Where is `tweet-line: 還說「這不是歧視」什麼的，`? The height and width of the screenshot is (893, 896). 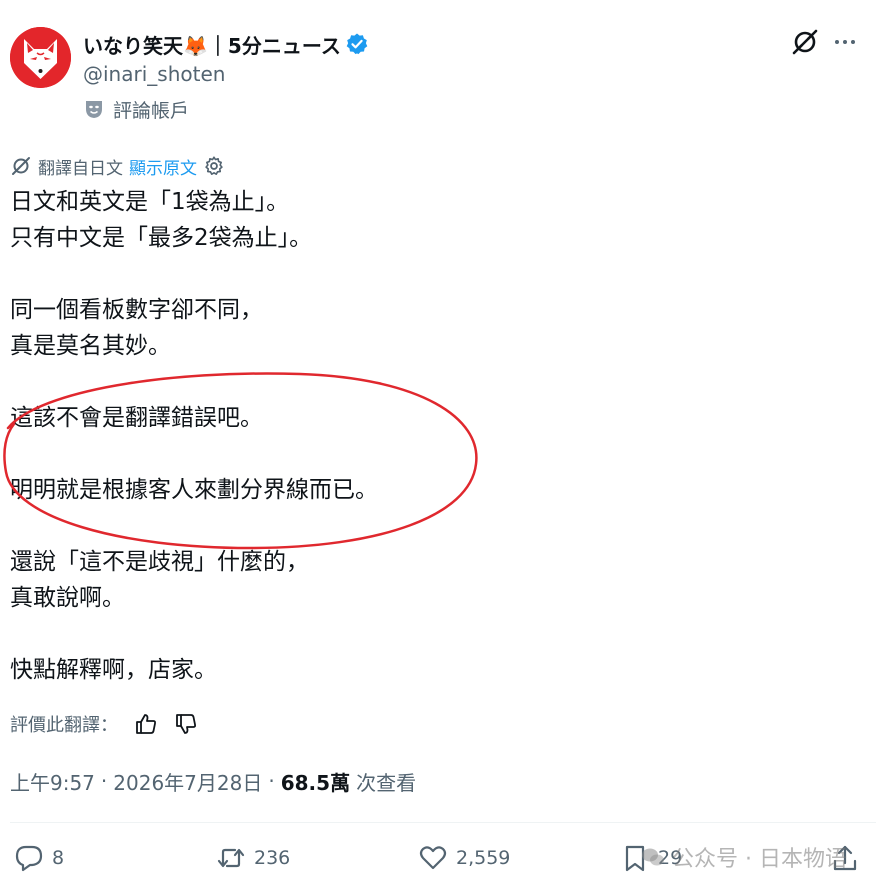 tweet-line: 還說「這不是歧視」什麼的， is located at coordinates (159, 562).